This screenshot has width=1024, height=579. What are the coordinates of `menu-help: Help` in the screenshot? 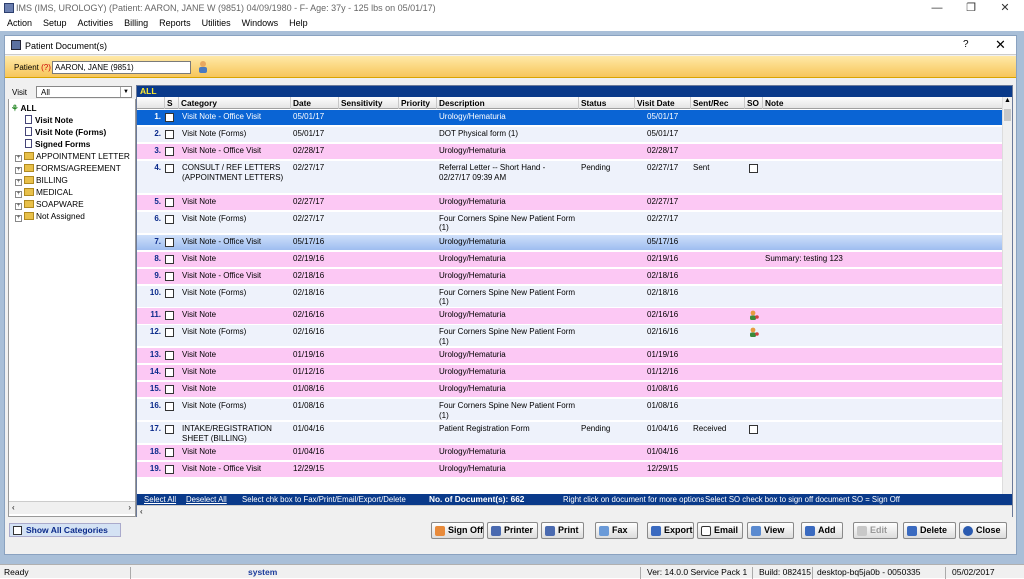 It's located at (298, 23).